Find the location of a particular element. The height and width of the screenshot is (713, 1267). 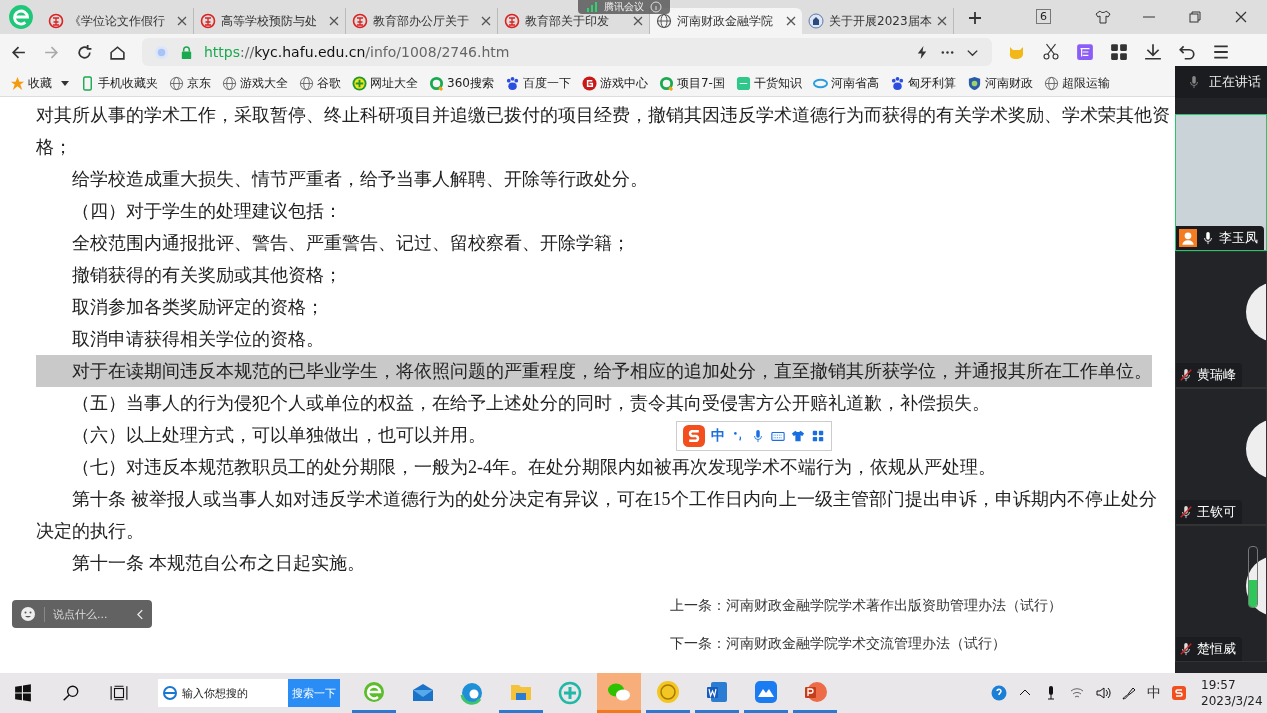

bookmark-item: 网址大全 is located at coordinates (385, 83).